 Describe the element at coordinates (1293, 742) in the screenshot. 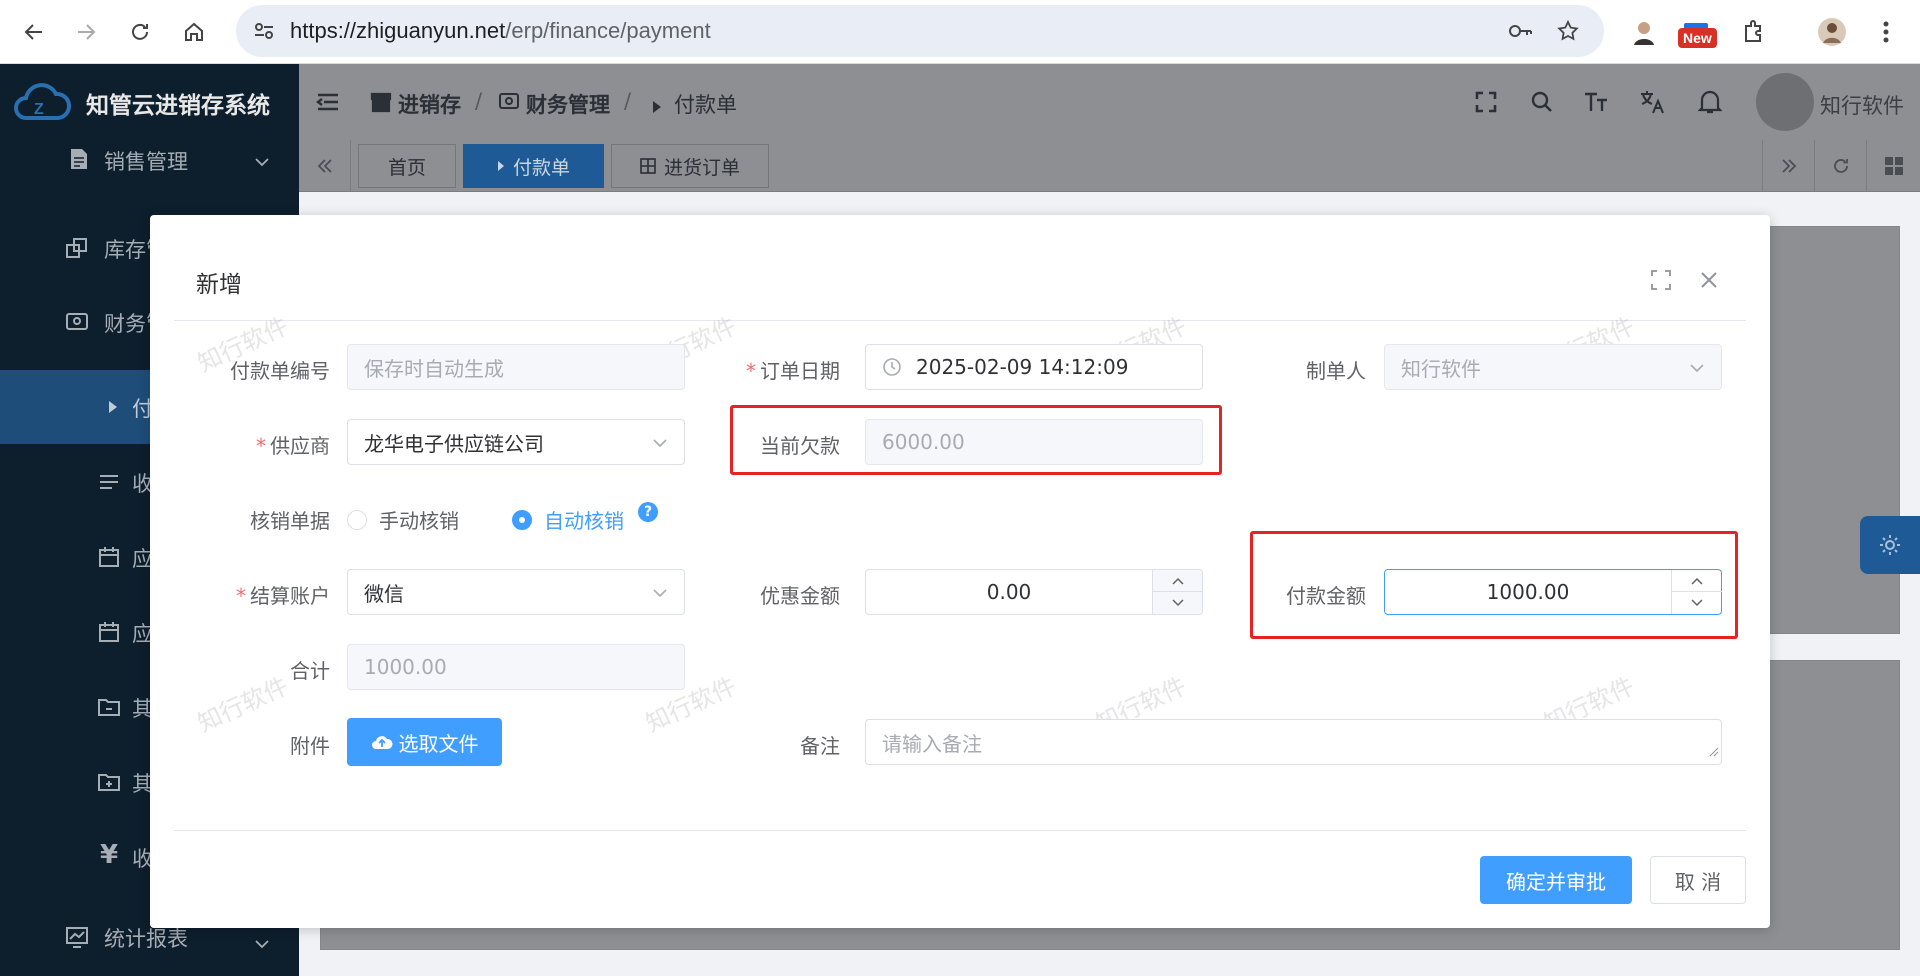

I see `remark-textarea: 请输入备注` at that location.